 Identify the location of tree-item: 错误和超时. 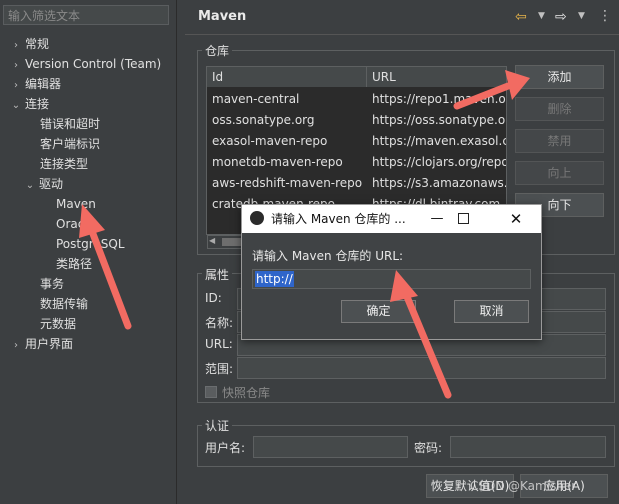
(70, 124).